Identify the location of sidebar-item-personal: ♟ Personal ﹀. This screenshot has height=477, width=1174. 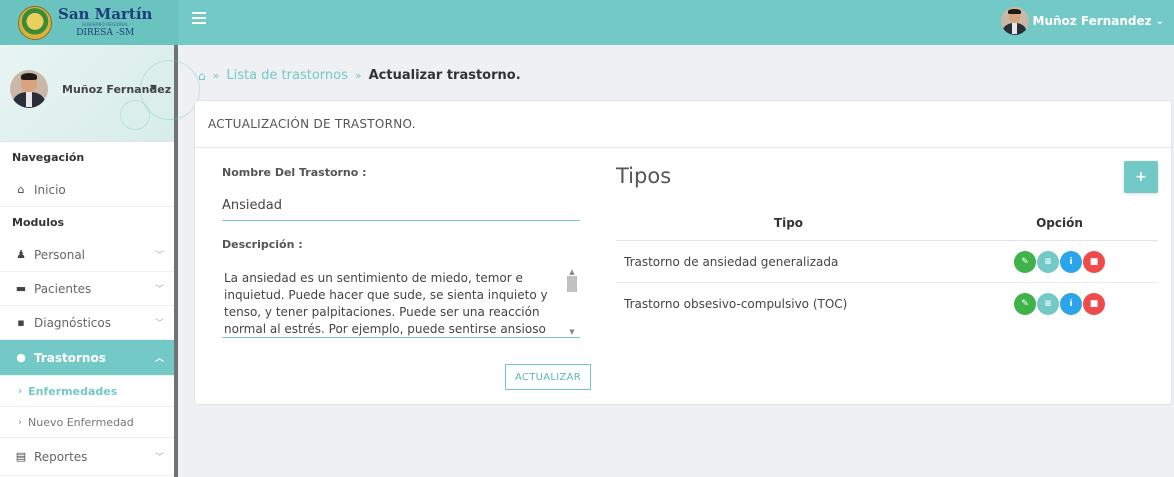
(87, 255).